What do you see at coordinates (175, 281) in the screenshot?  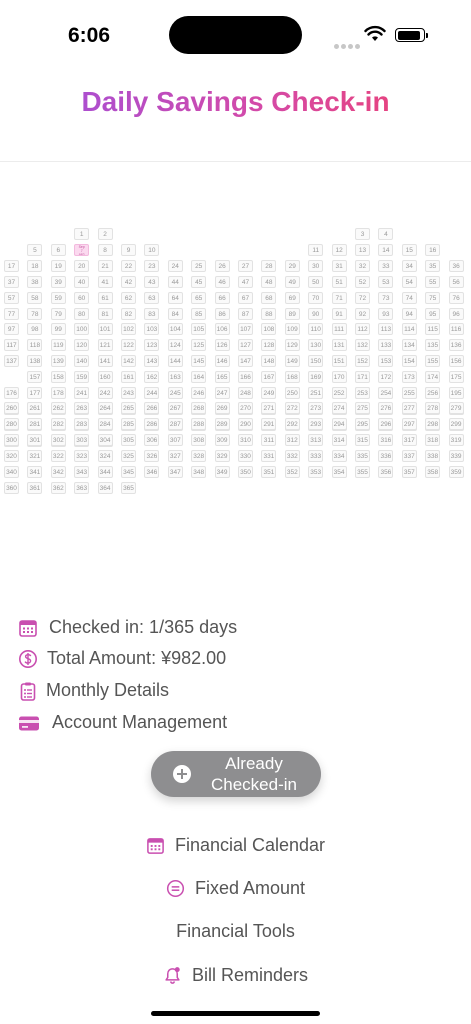 I see `day-cell: 44` at bounding box center [175, 281].